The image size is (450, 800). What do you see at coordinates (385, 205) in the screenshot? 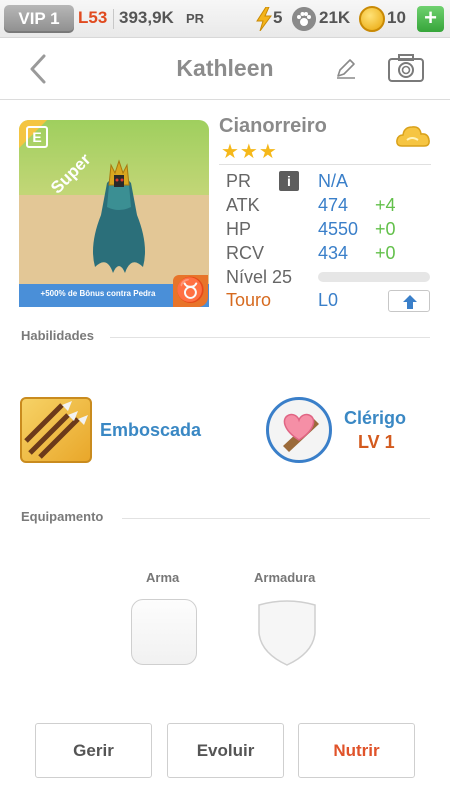
I see `atk-bonus: +4` at bounding box center [385, 205].